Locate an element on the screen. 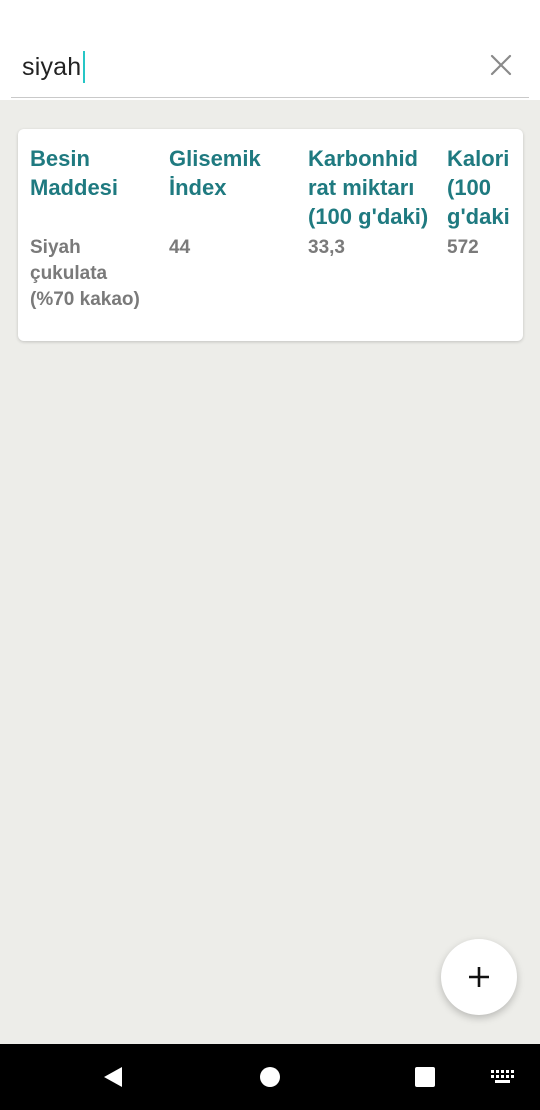  cell-besin-maddesi: Siyah çukulata (%70 kakao) is located at coordinates (85, 273).